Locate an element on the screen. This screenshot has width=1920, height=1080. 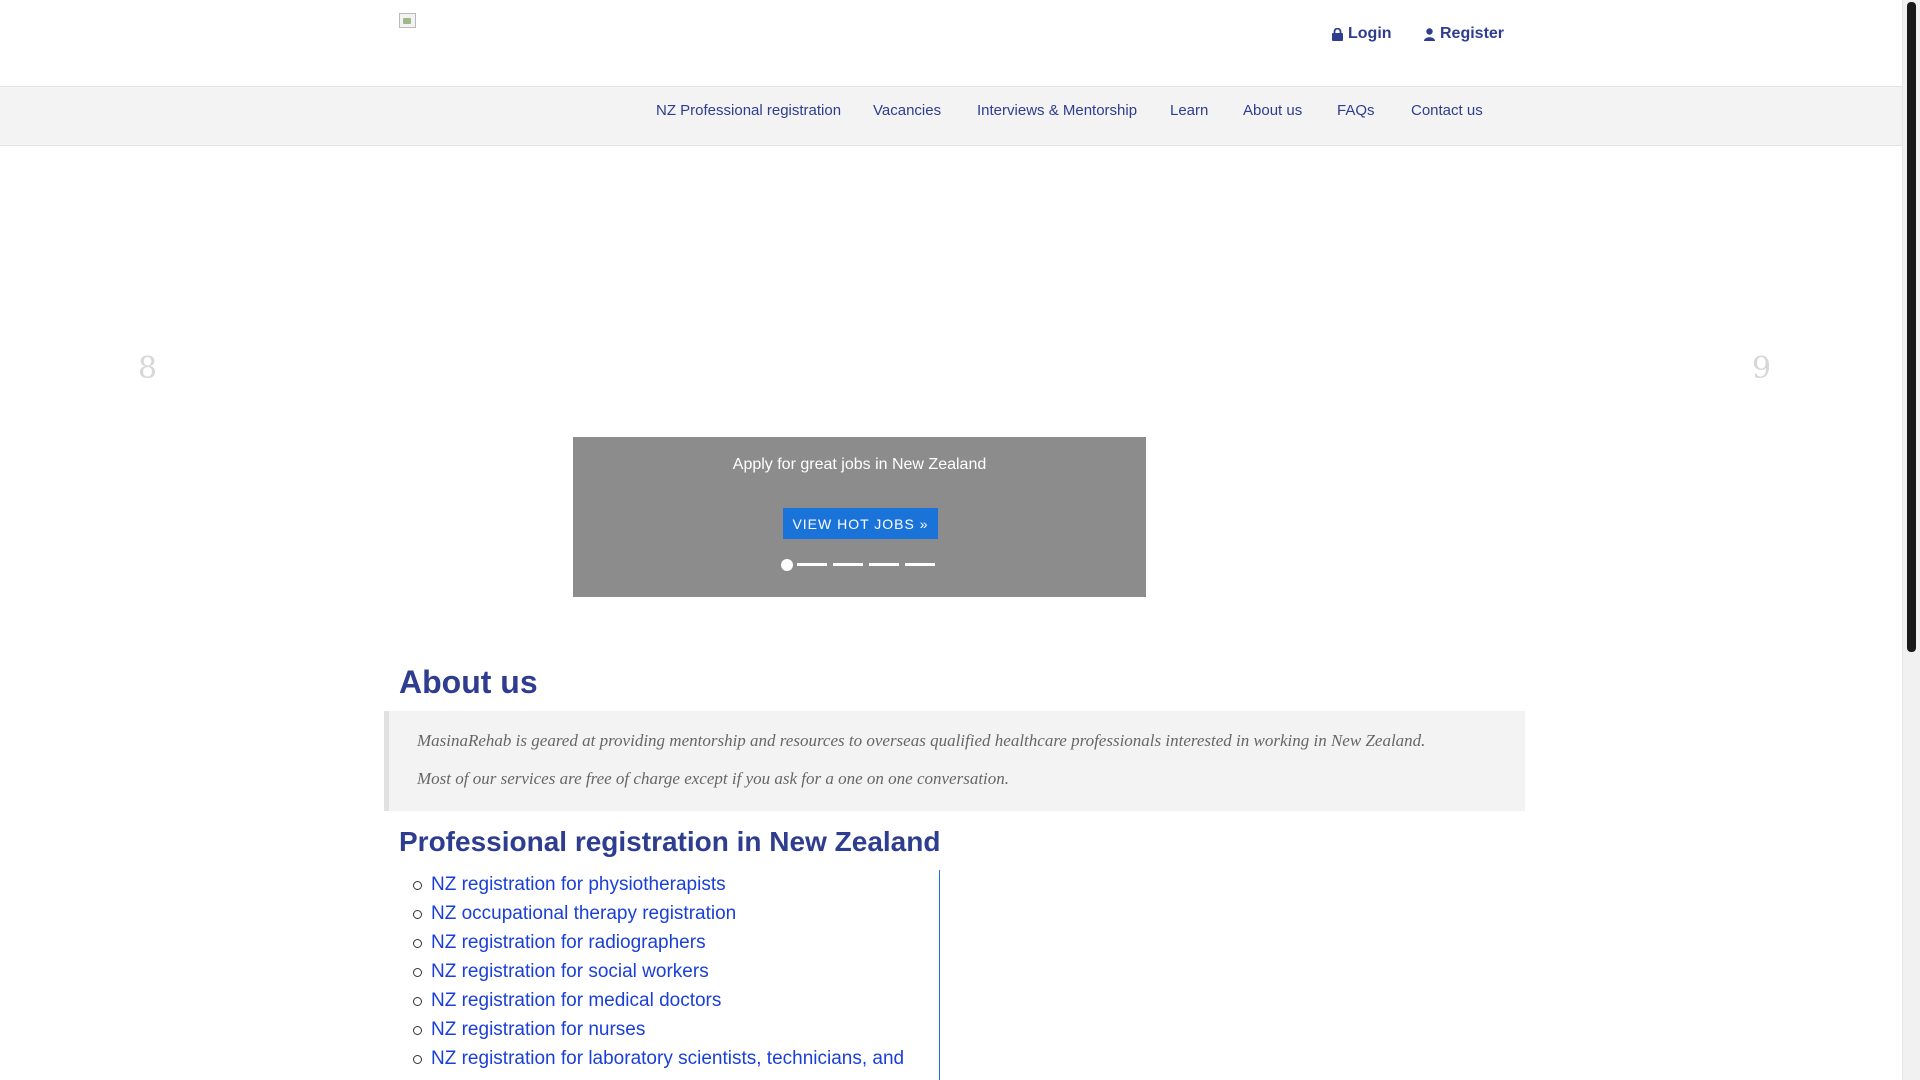
login-link: Login is located at coordinates (1362, 34).